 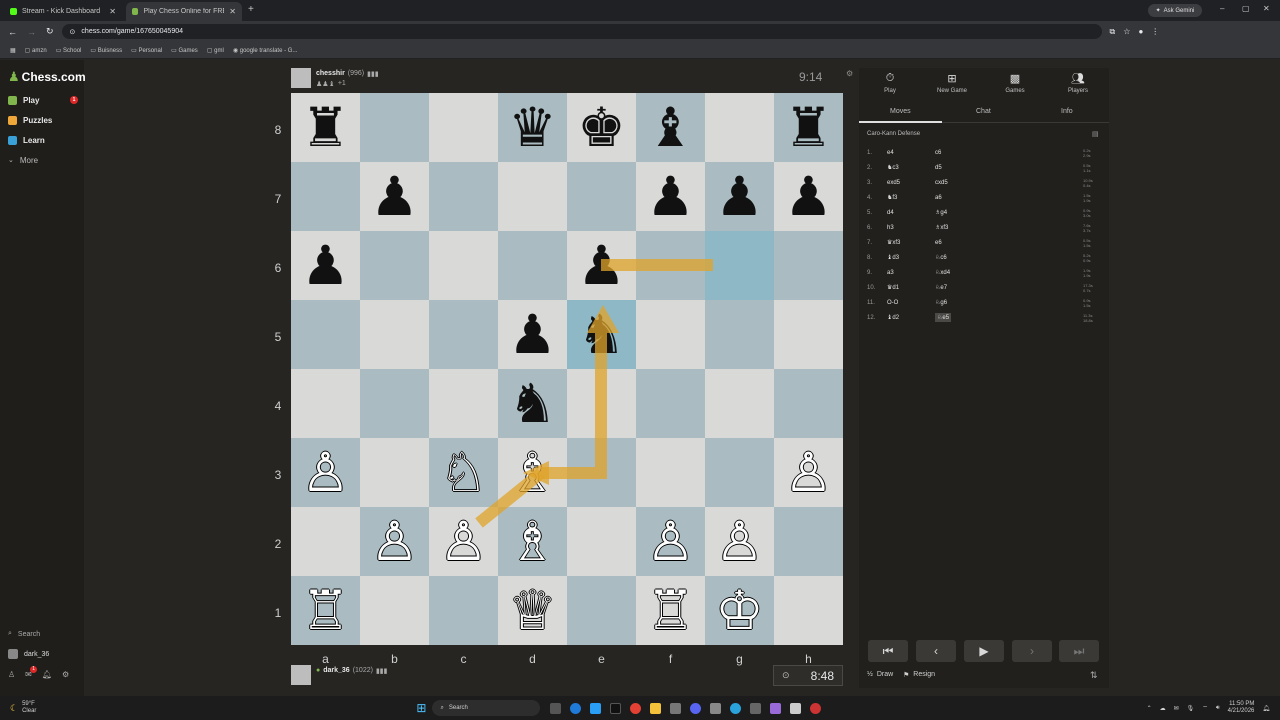 I want to click on cloud-icon: ☁, so click(x=1163, y=708).